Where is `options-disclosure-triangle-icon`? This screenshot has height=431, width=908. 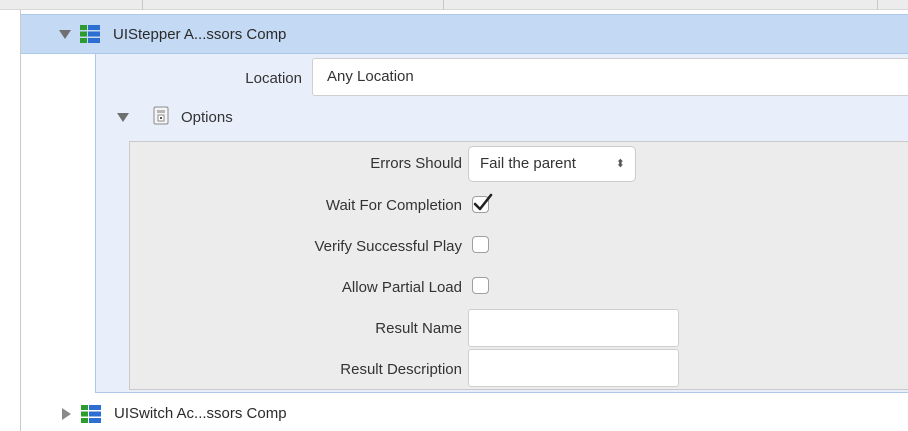
options-disclosure-triangle-icon is located at coordinates (123, 117).